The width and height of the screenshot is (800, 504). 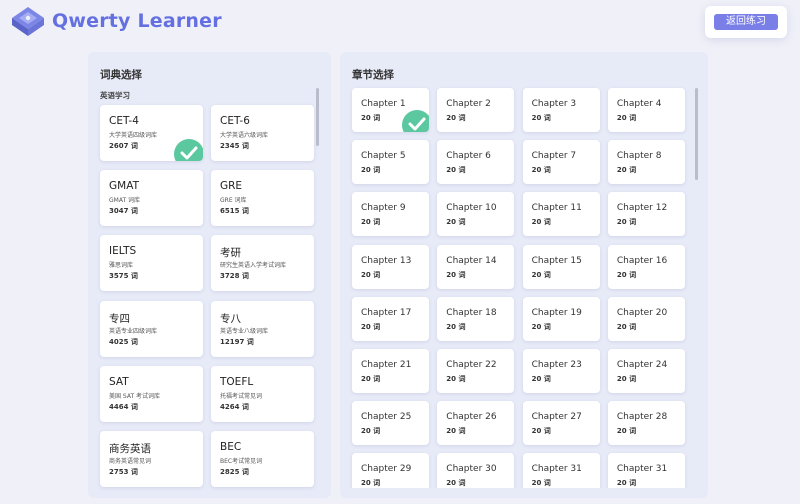 I want to click on chapter-name: Chapter 25, so click(x=386, y=417).